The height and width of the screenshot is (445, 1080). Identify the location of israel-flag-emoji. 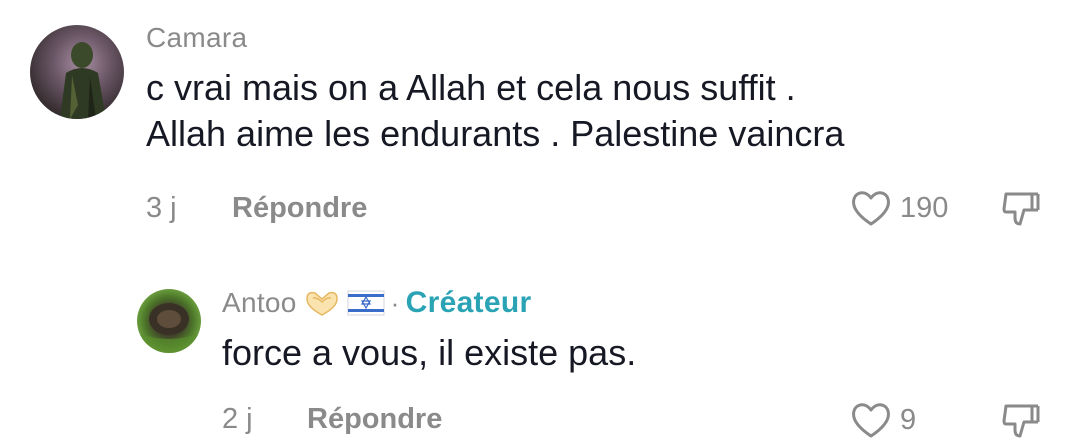
(366, 303).